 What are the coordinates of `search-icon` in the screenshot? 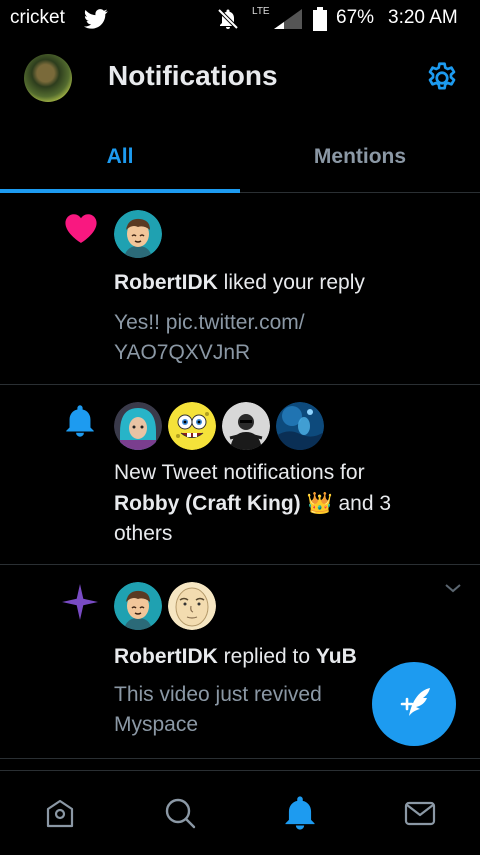 It's located at (180, 813).